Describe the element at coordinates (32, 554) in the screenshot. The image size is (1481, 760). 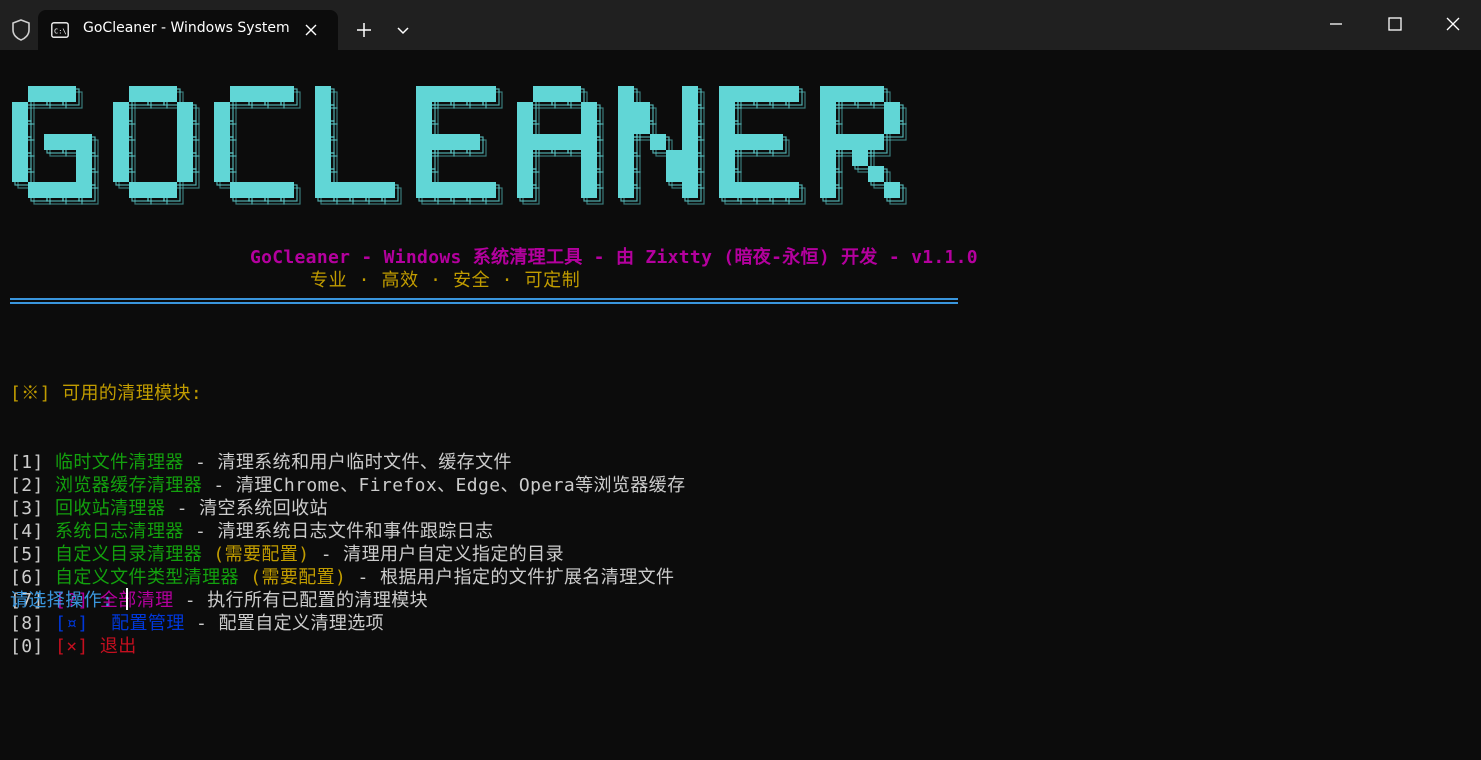
I see `menu-item-key: [5]` at that location.